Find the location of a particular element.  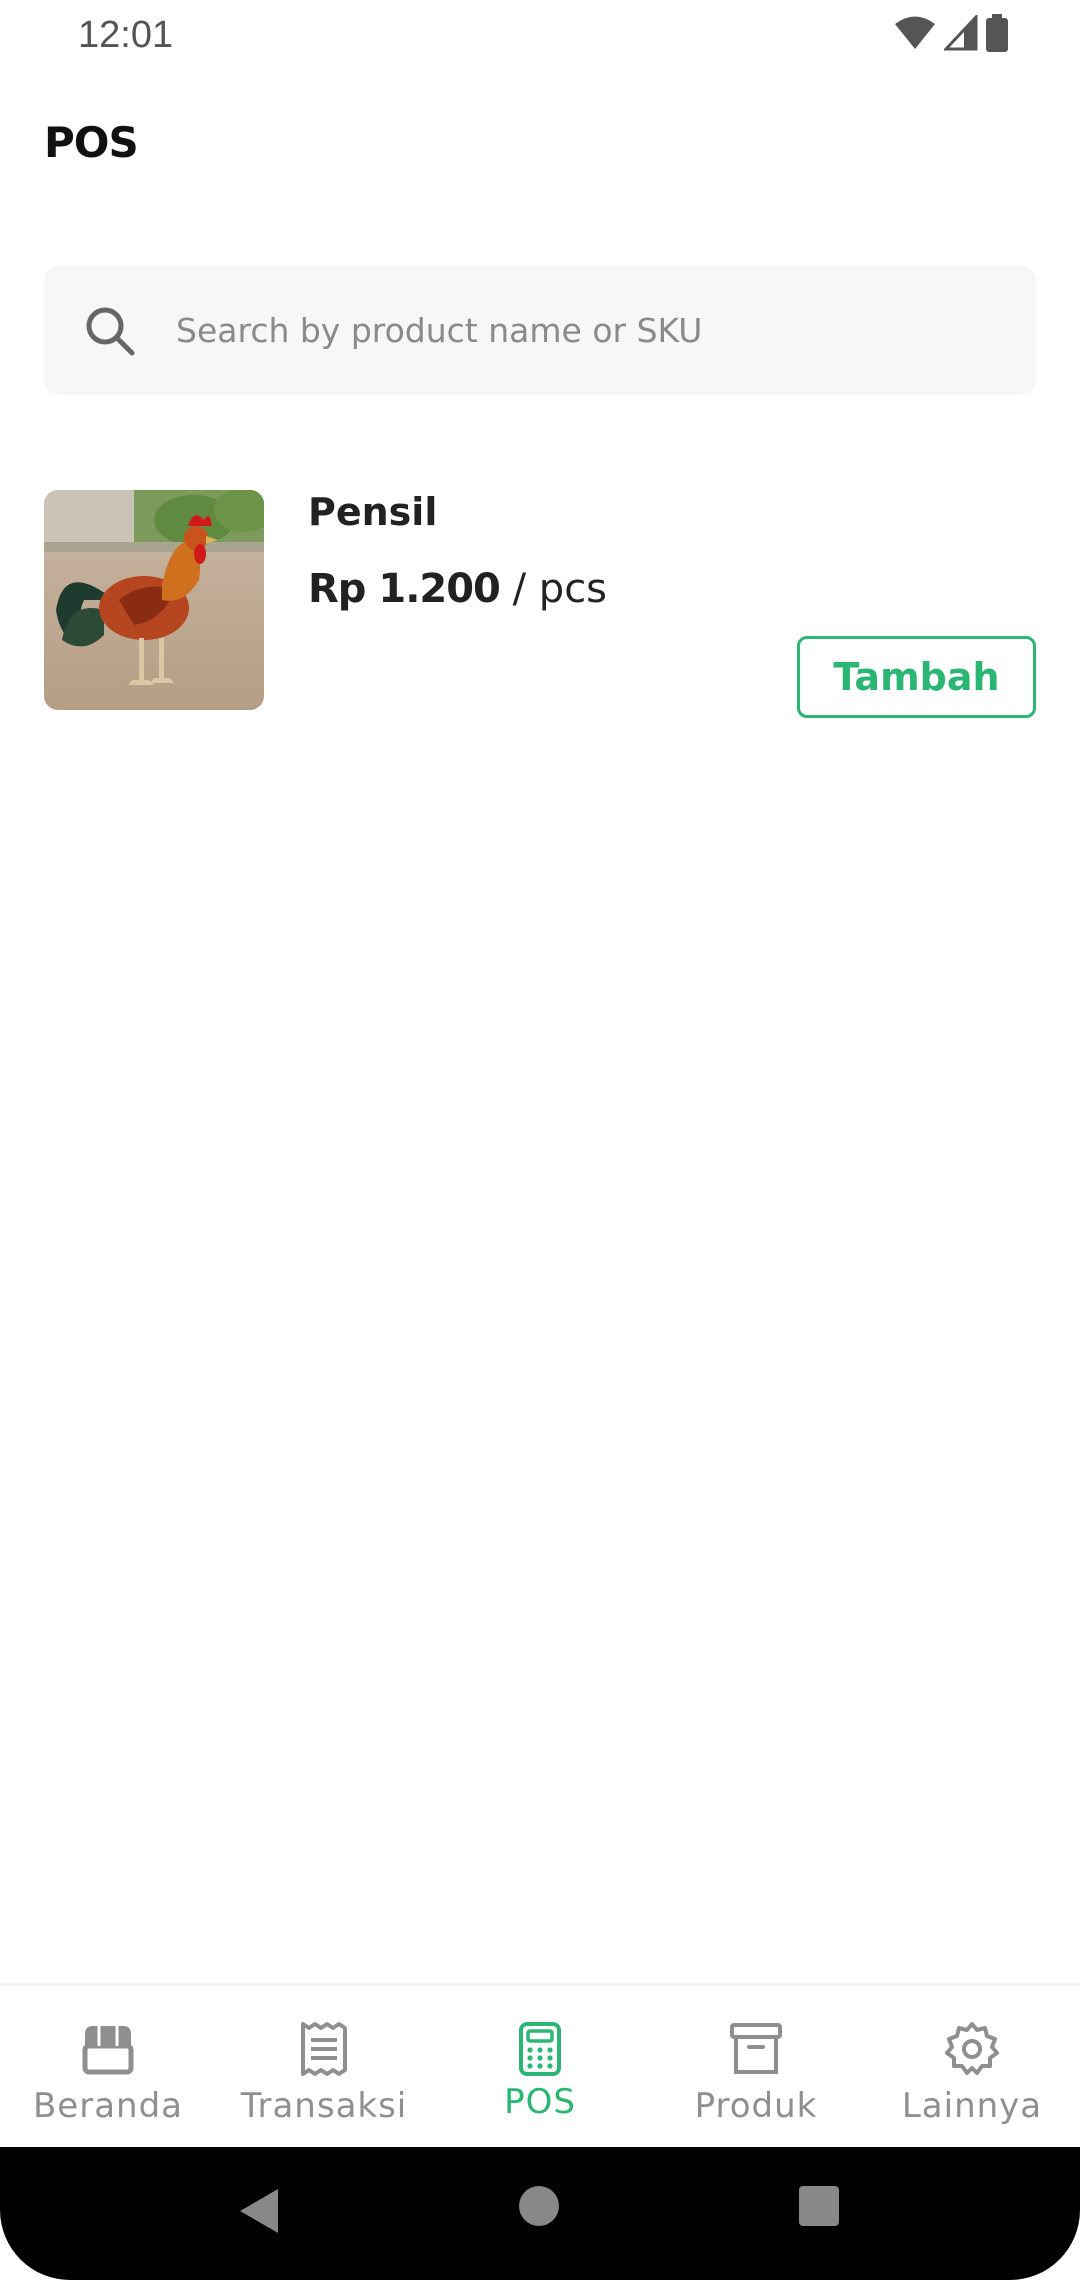

nav-item-produk: Produk is located at coordinates (756, 2066).